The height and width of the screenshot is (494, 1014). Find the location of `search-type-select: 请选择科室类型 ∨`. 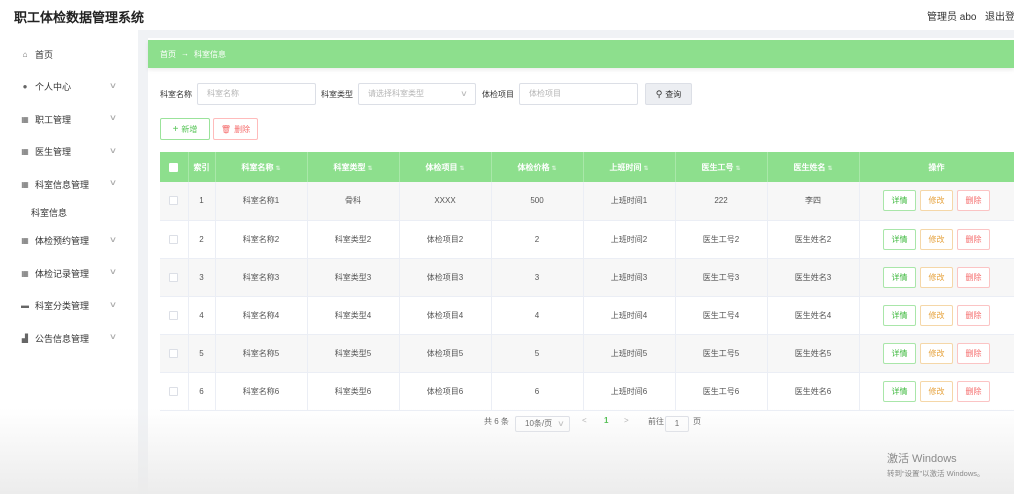

search-type-select: 请选择科室类型 ∨ is located at coordinates (417, 94).